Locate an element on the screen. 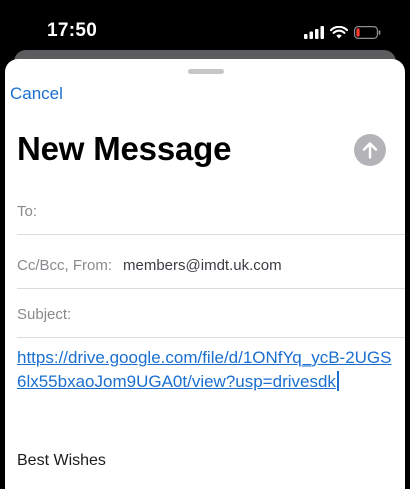  signature-text: Best Wishes is located at coordinates (61, 460).